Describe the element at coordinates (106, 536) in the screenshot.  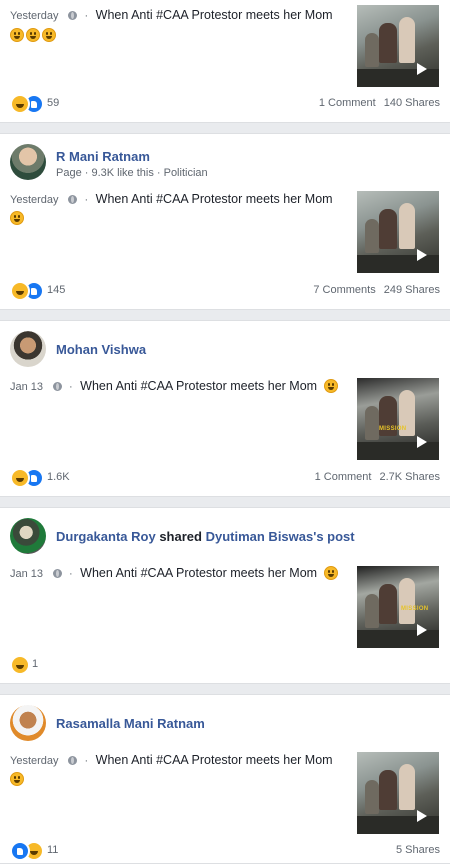
I see `author-name: Durgakanta Roy` at that location.